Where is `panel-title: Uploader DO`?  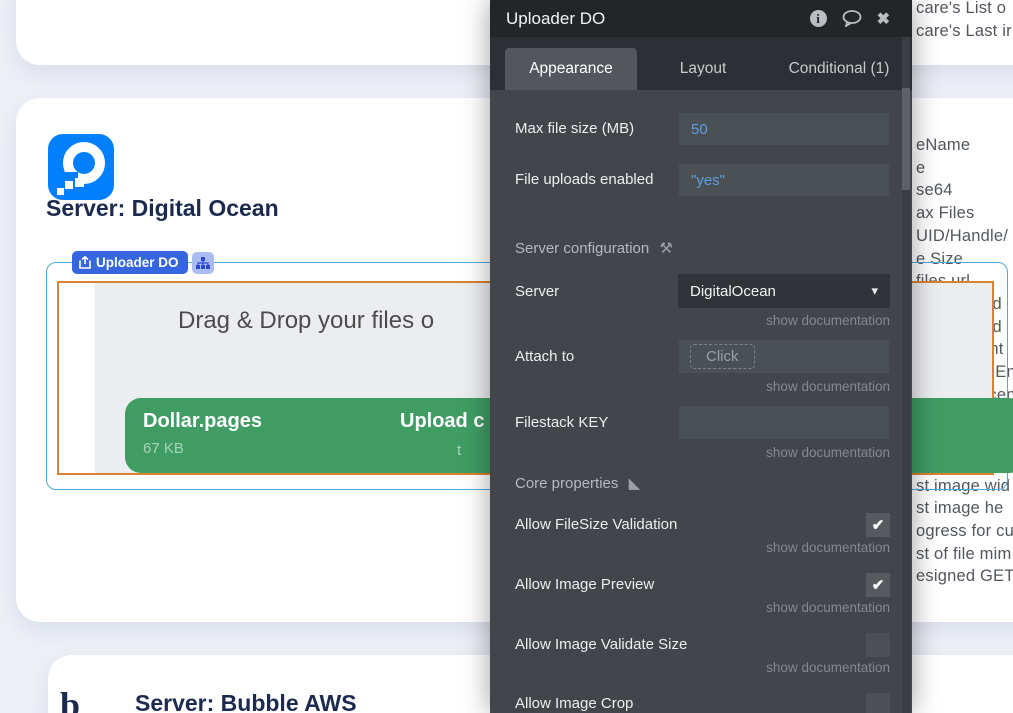
panel-title: Uploader DO is located at coordinates (556, 18).